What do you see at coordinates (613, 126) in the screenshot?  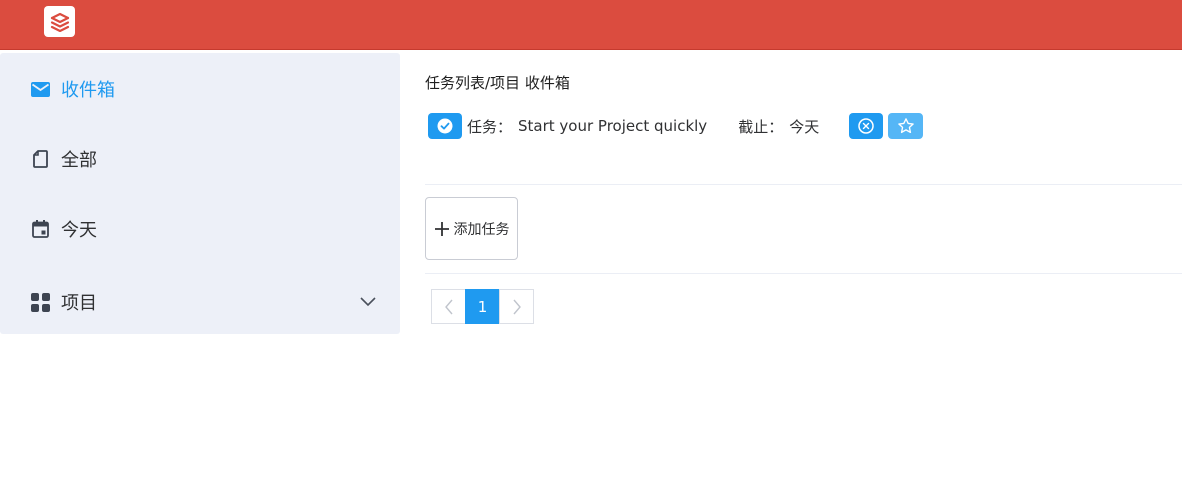 I see `task-name: Start your Project quickly` at bounding box center [613, 126].